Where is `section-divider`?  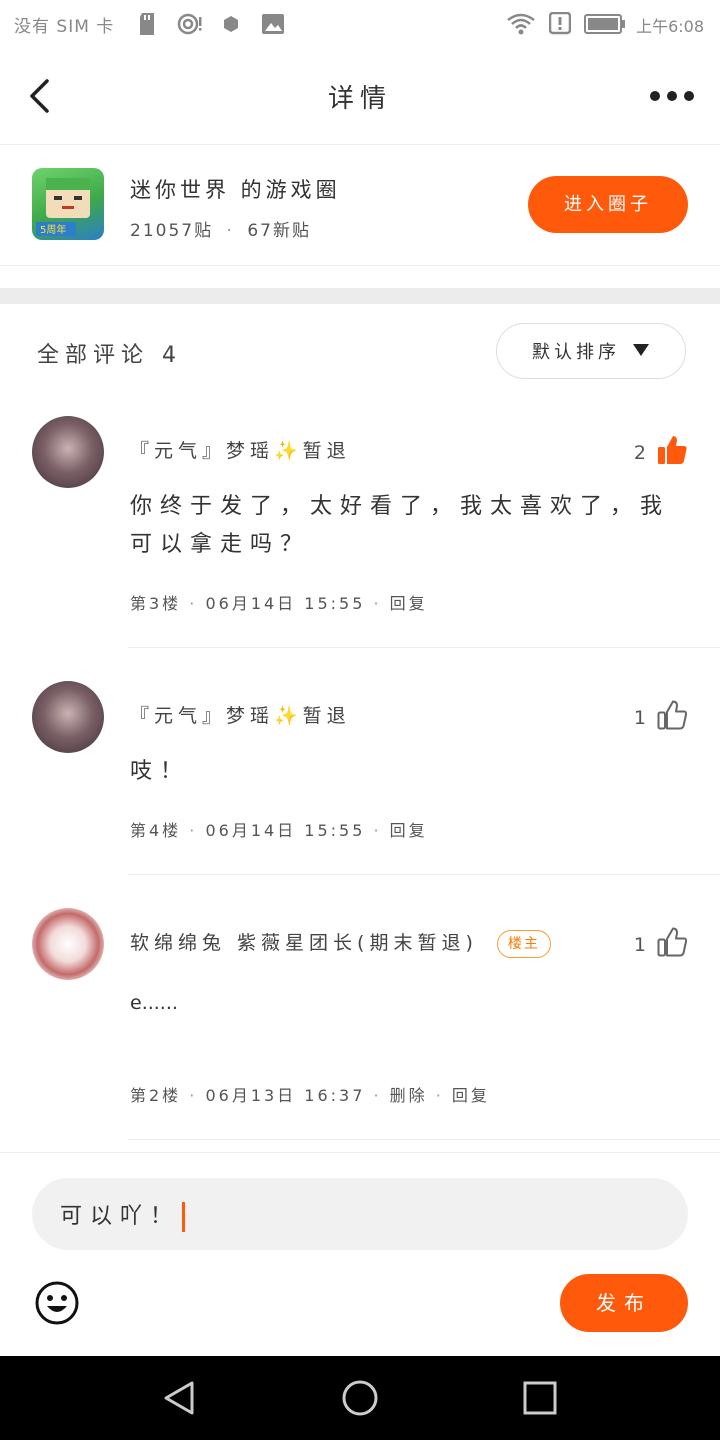 section-divider is located at coordinates (360, 296).